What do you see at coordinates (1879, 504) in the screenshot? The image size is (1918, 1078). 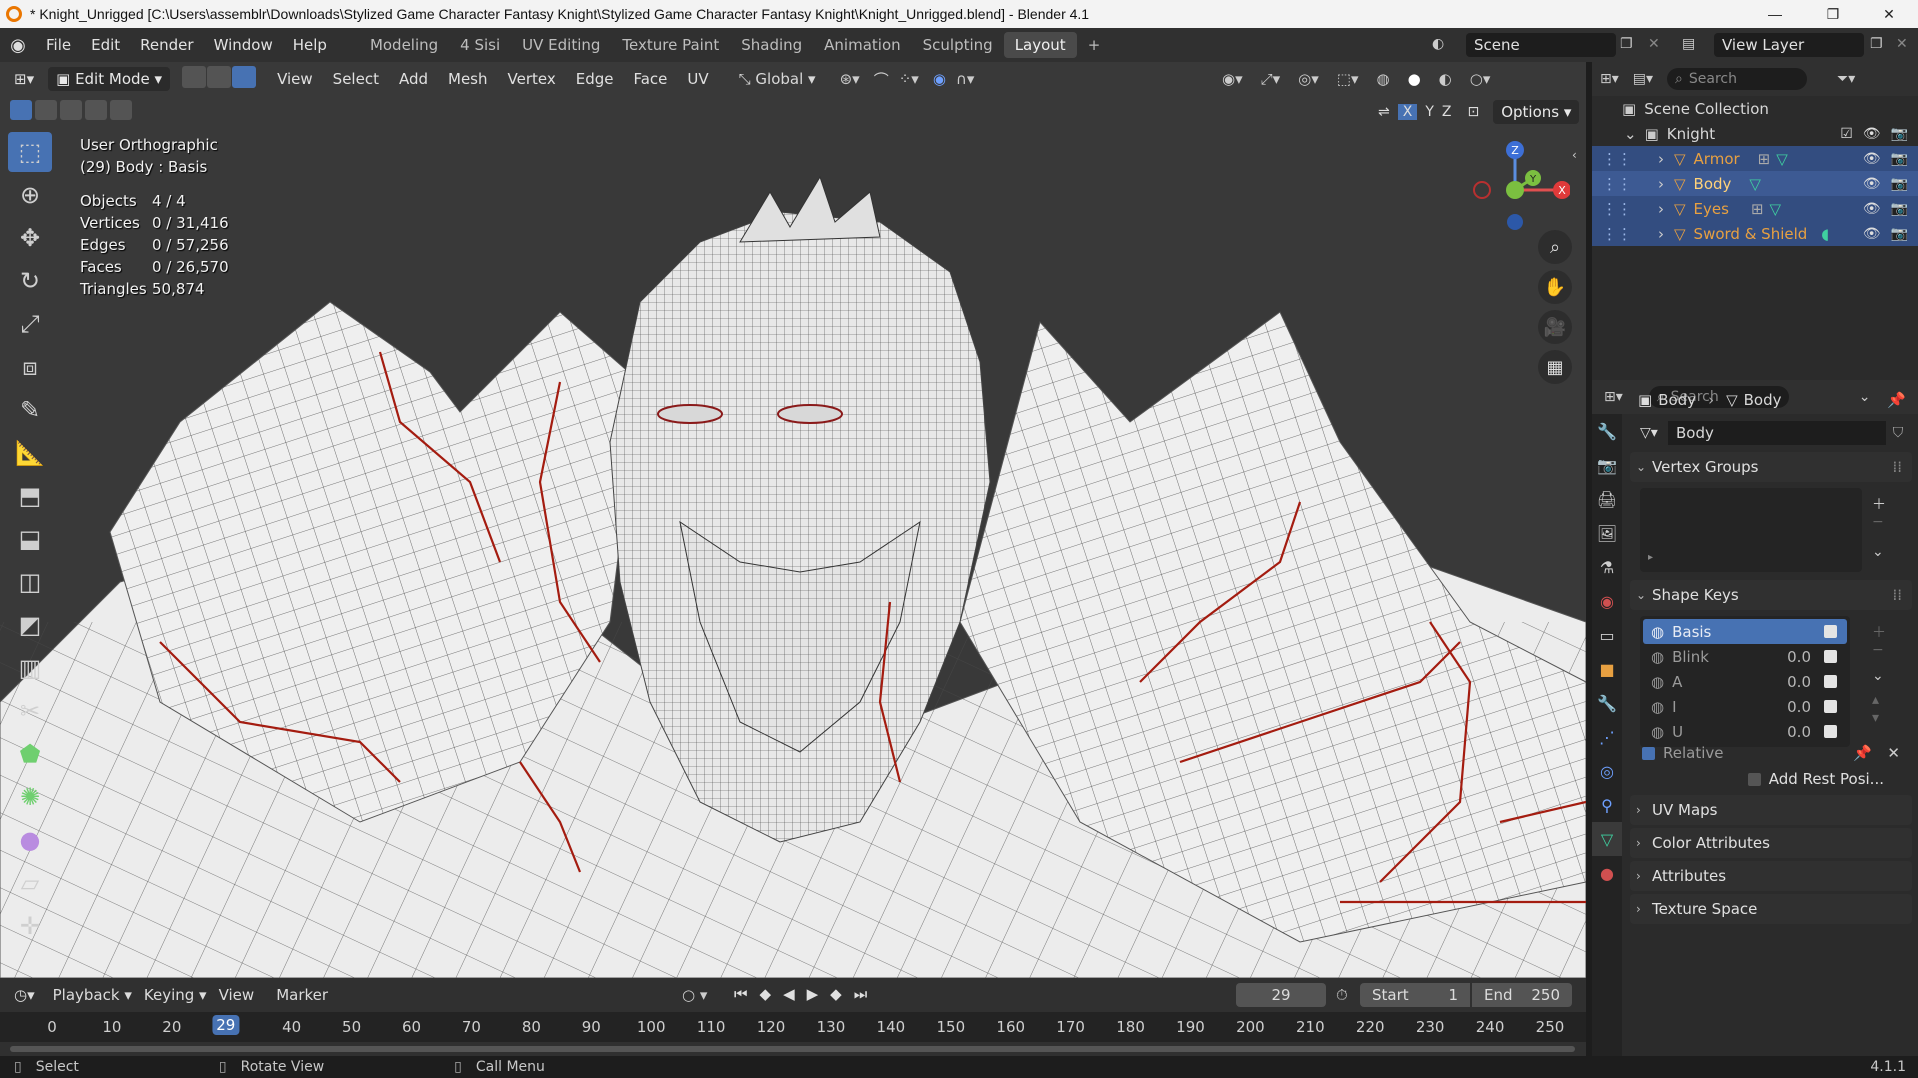 I see `add-vertex-group-button: ＋` at bounding box center [1879, 504].